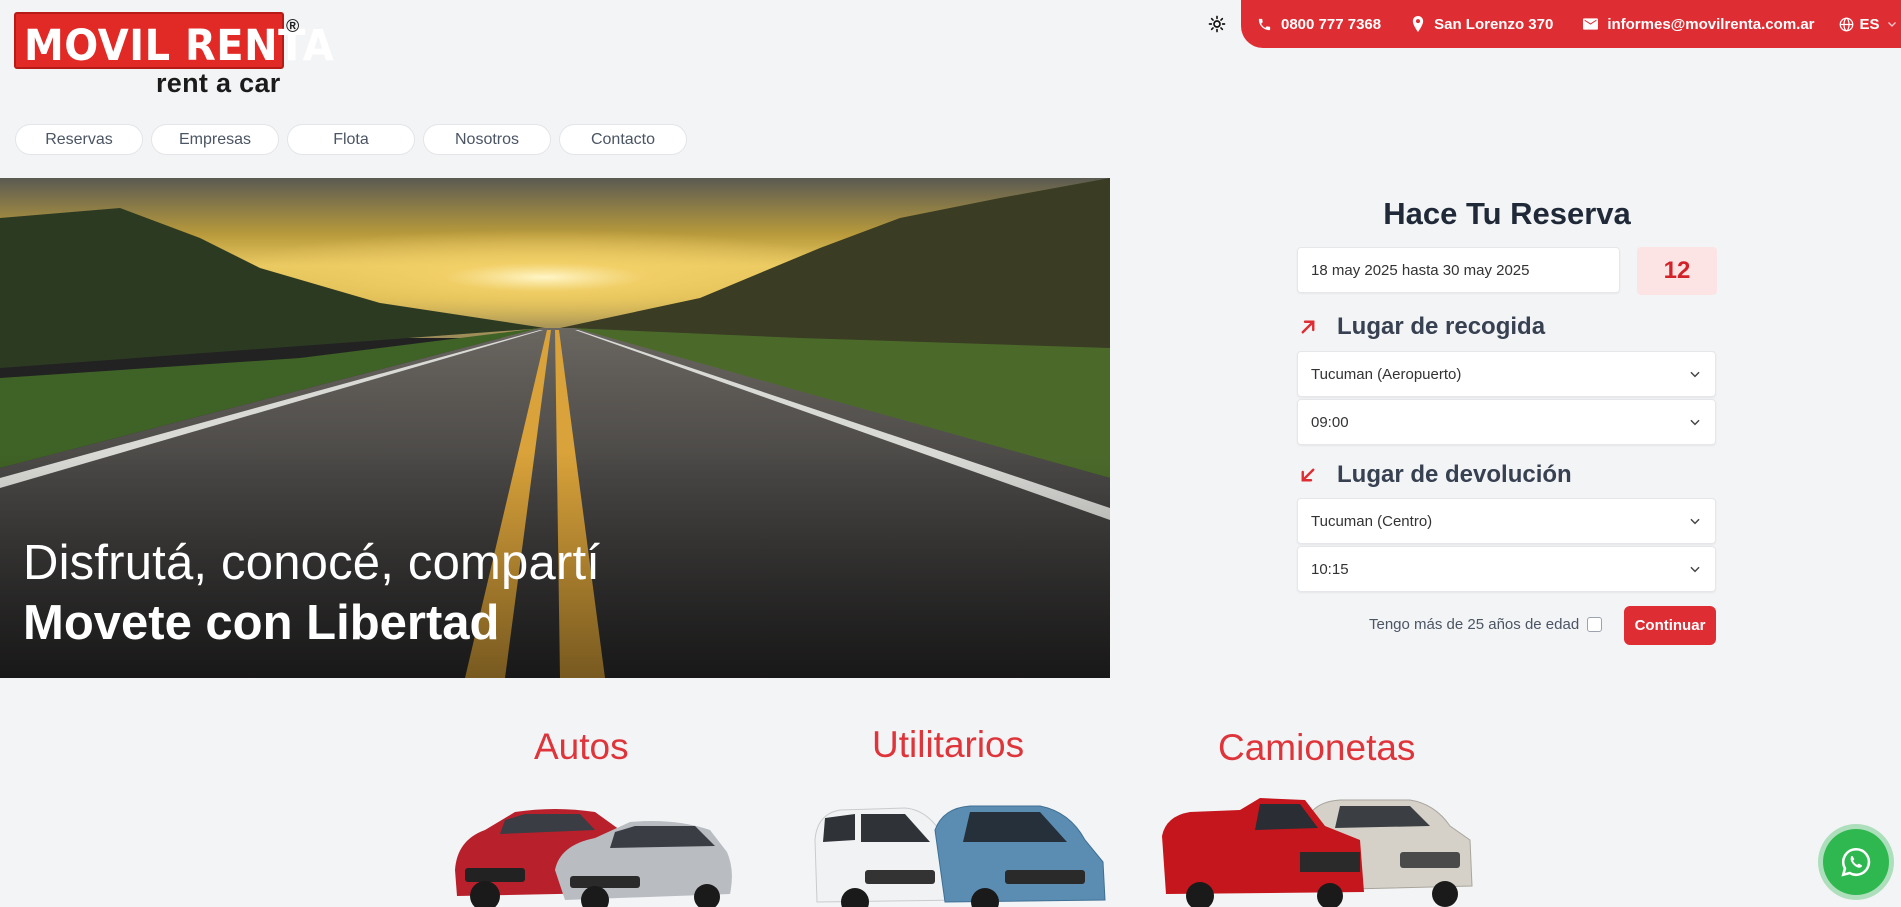  I want to click on email-text: informes@movilrenta.com.ar, so click(1711, 24).